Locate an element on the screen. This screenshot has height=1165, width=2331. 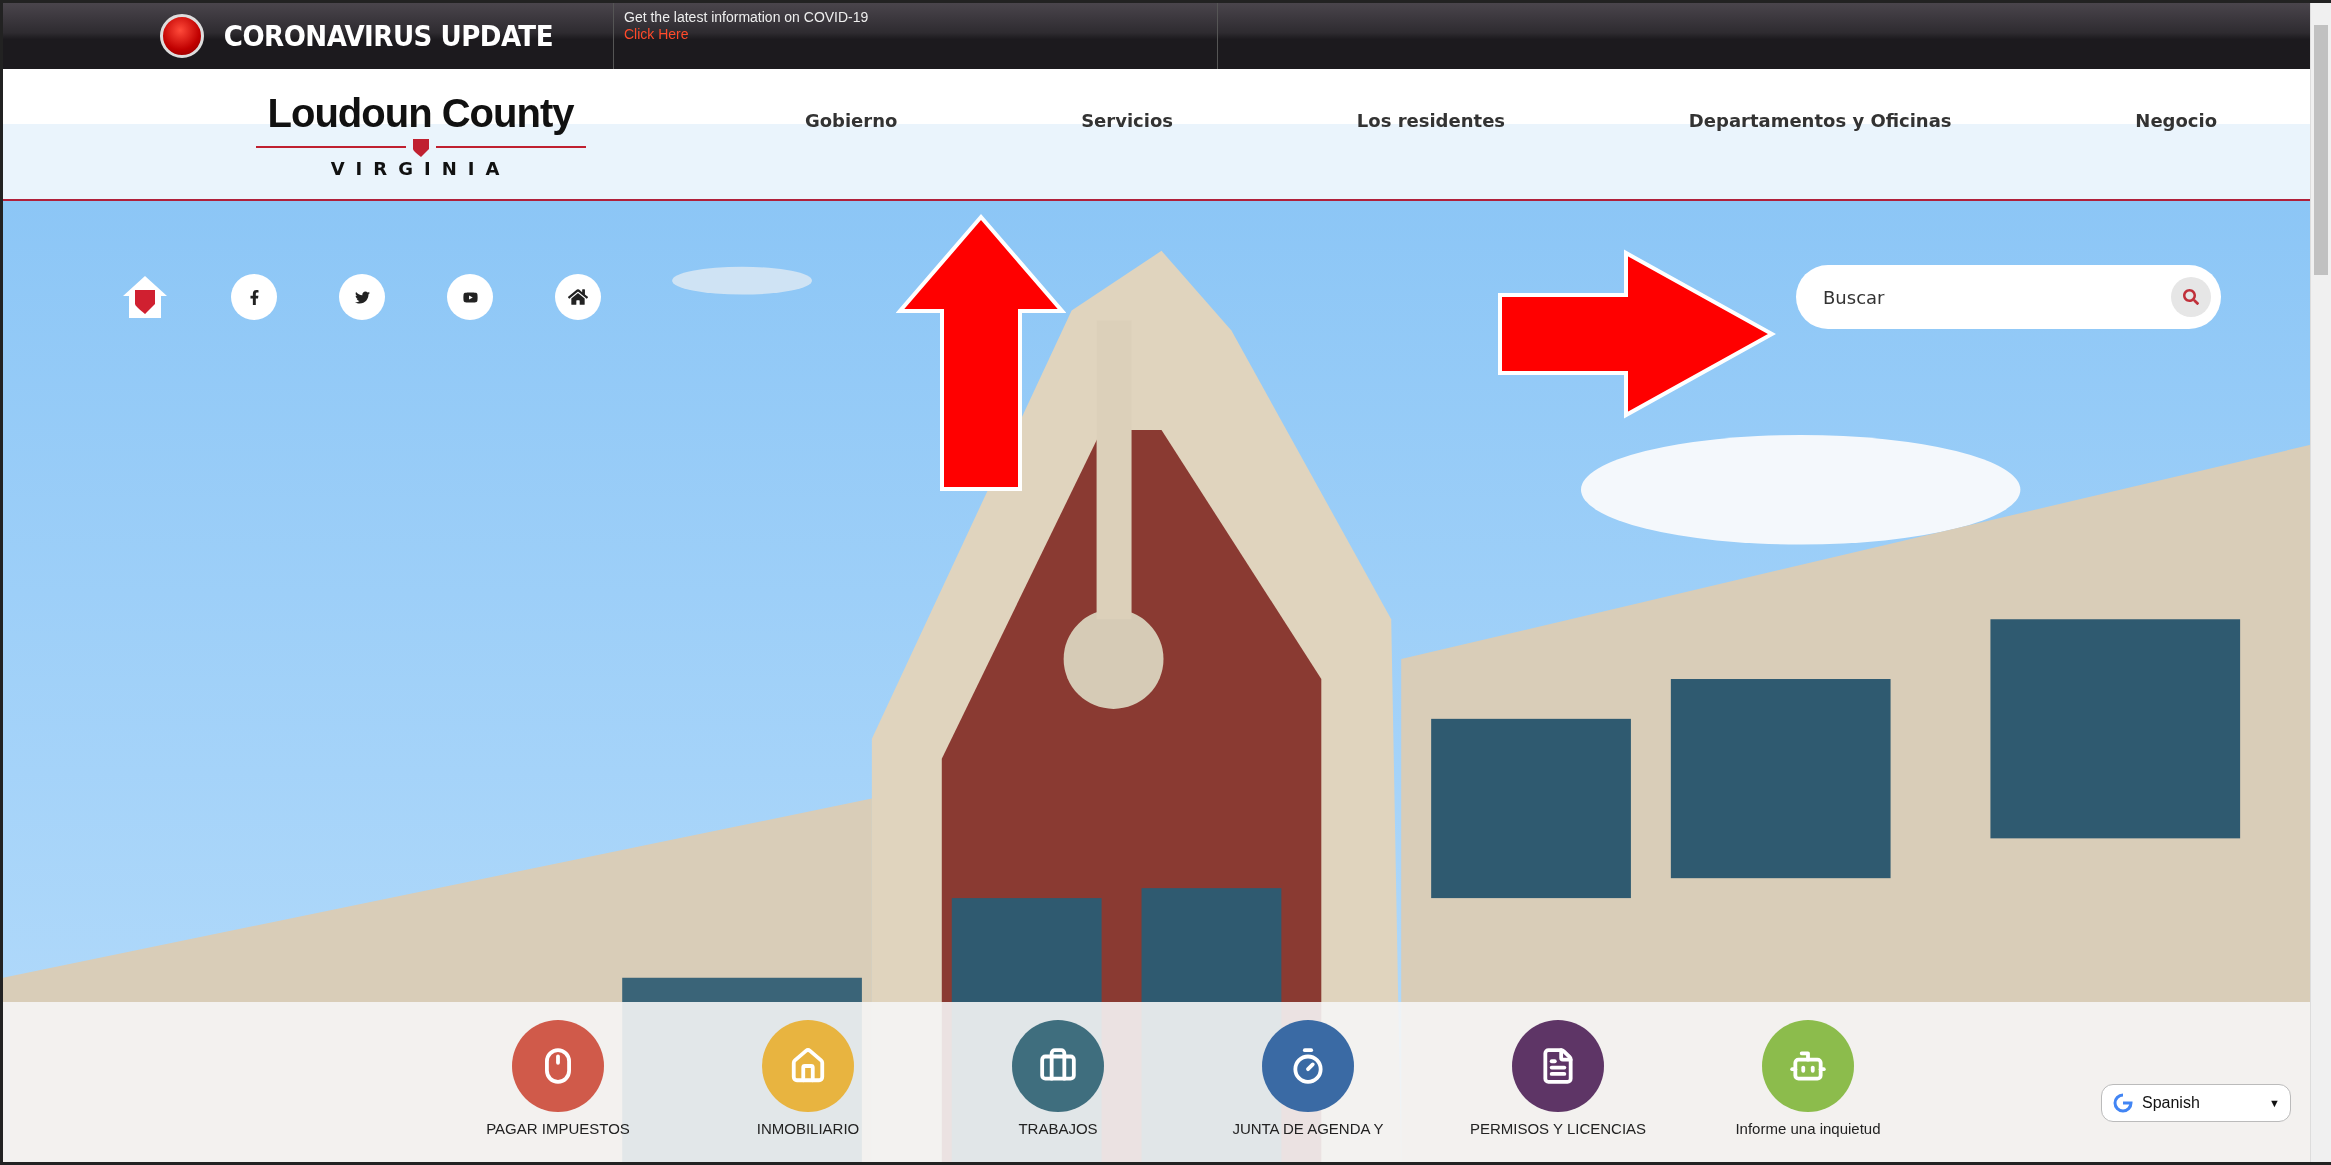
nav-link: Negocio is located at coordinates (2176, 120).